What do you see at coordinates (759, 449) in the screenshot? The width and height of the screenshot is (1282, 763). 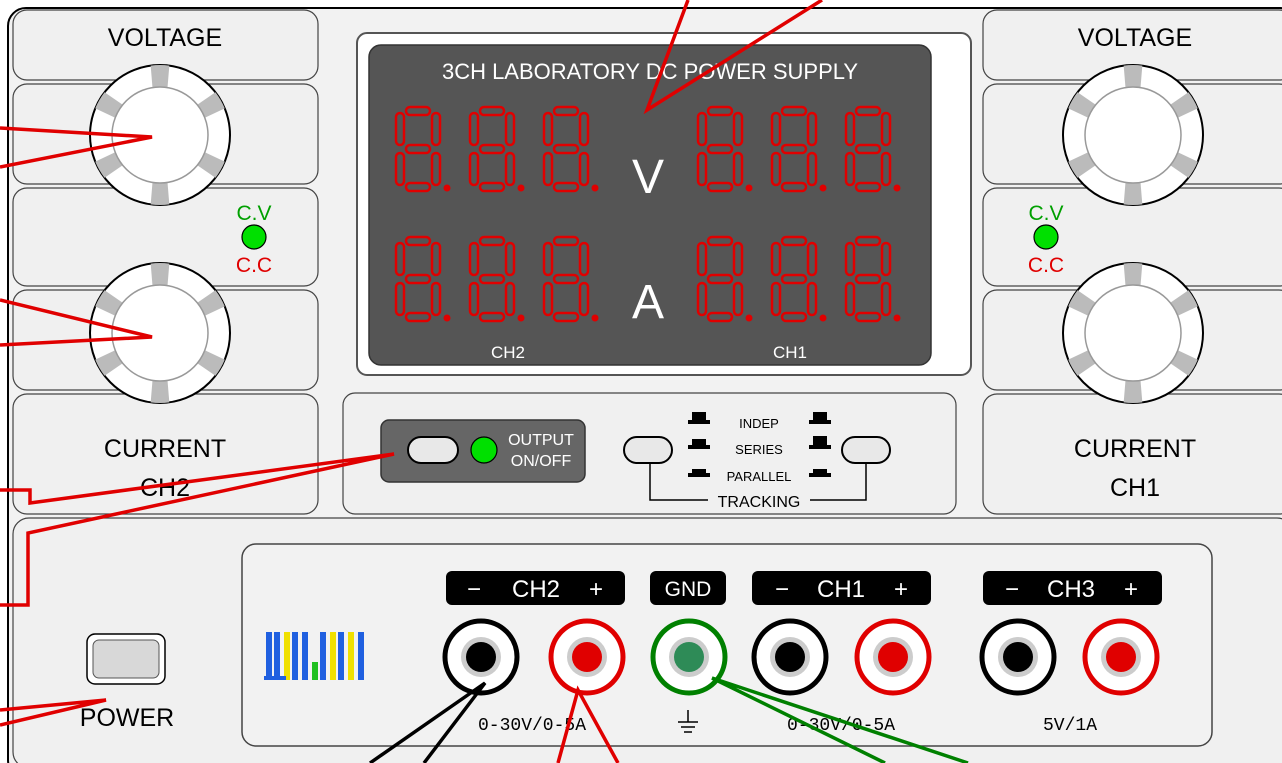 I see `tracking-mode-series: SERIES` at bounding box center [759, 449].